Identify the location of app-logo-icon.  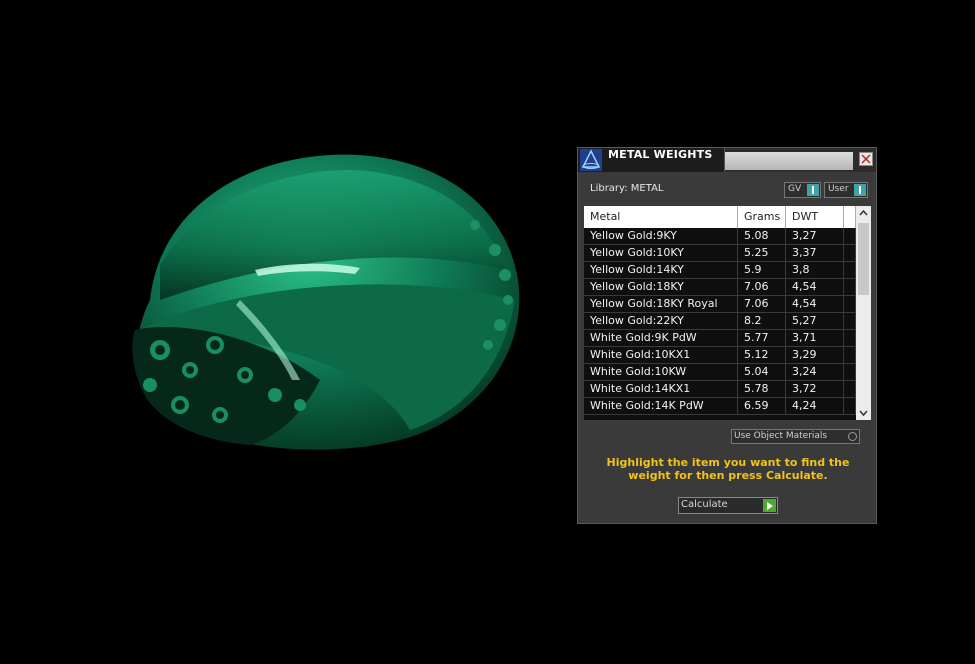
(591, 160).